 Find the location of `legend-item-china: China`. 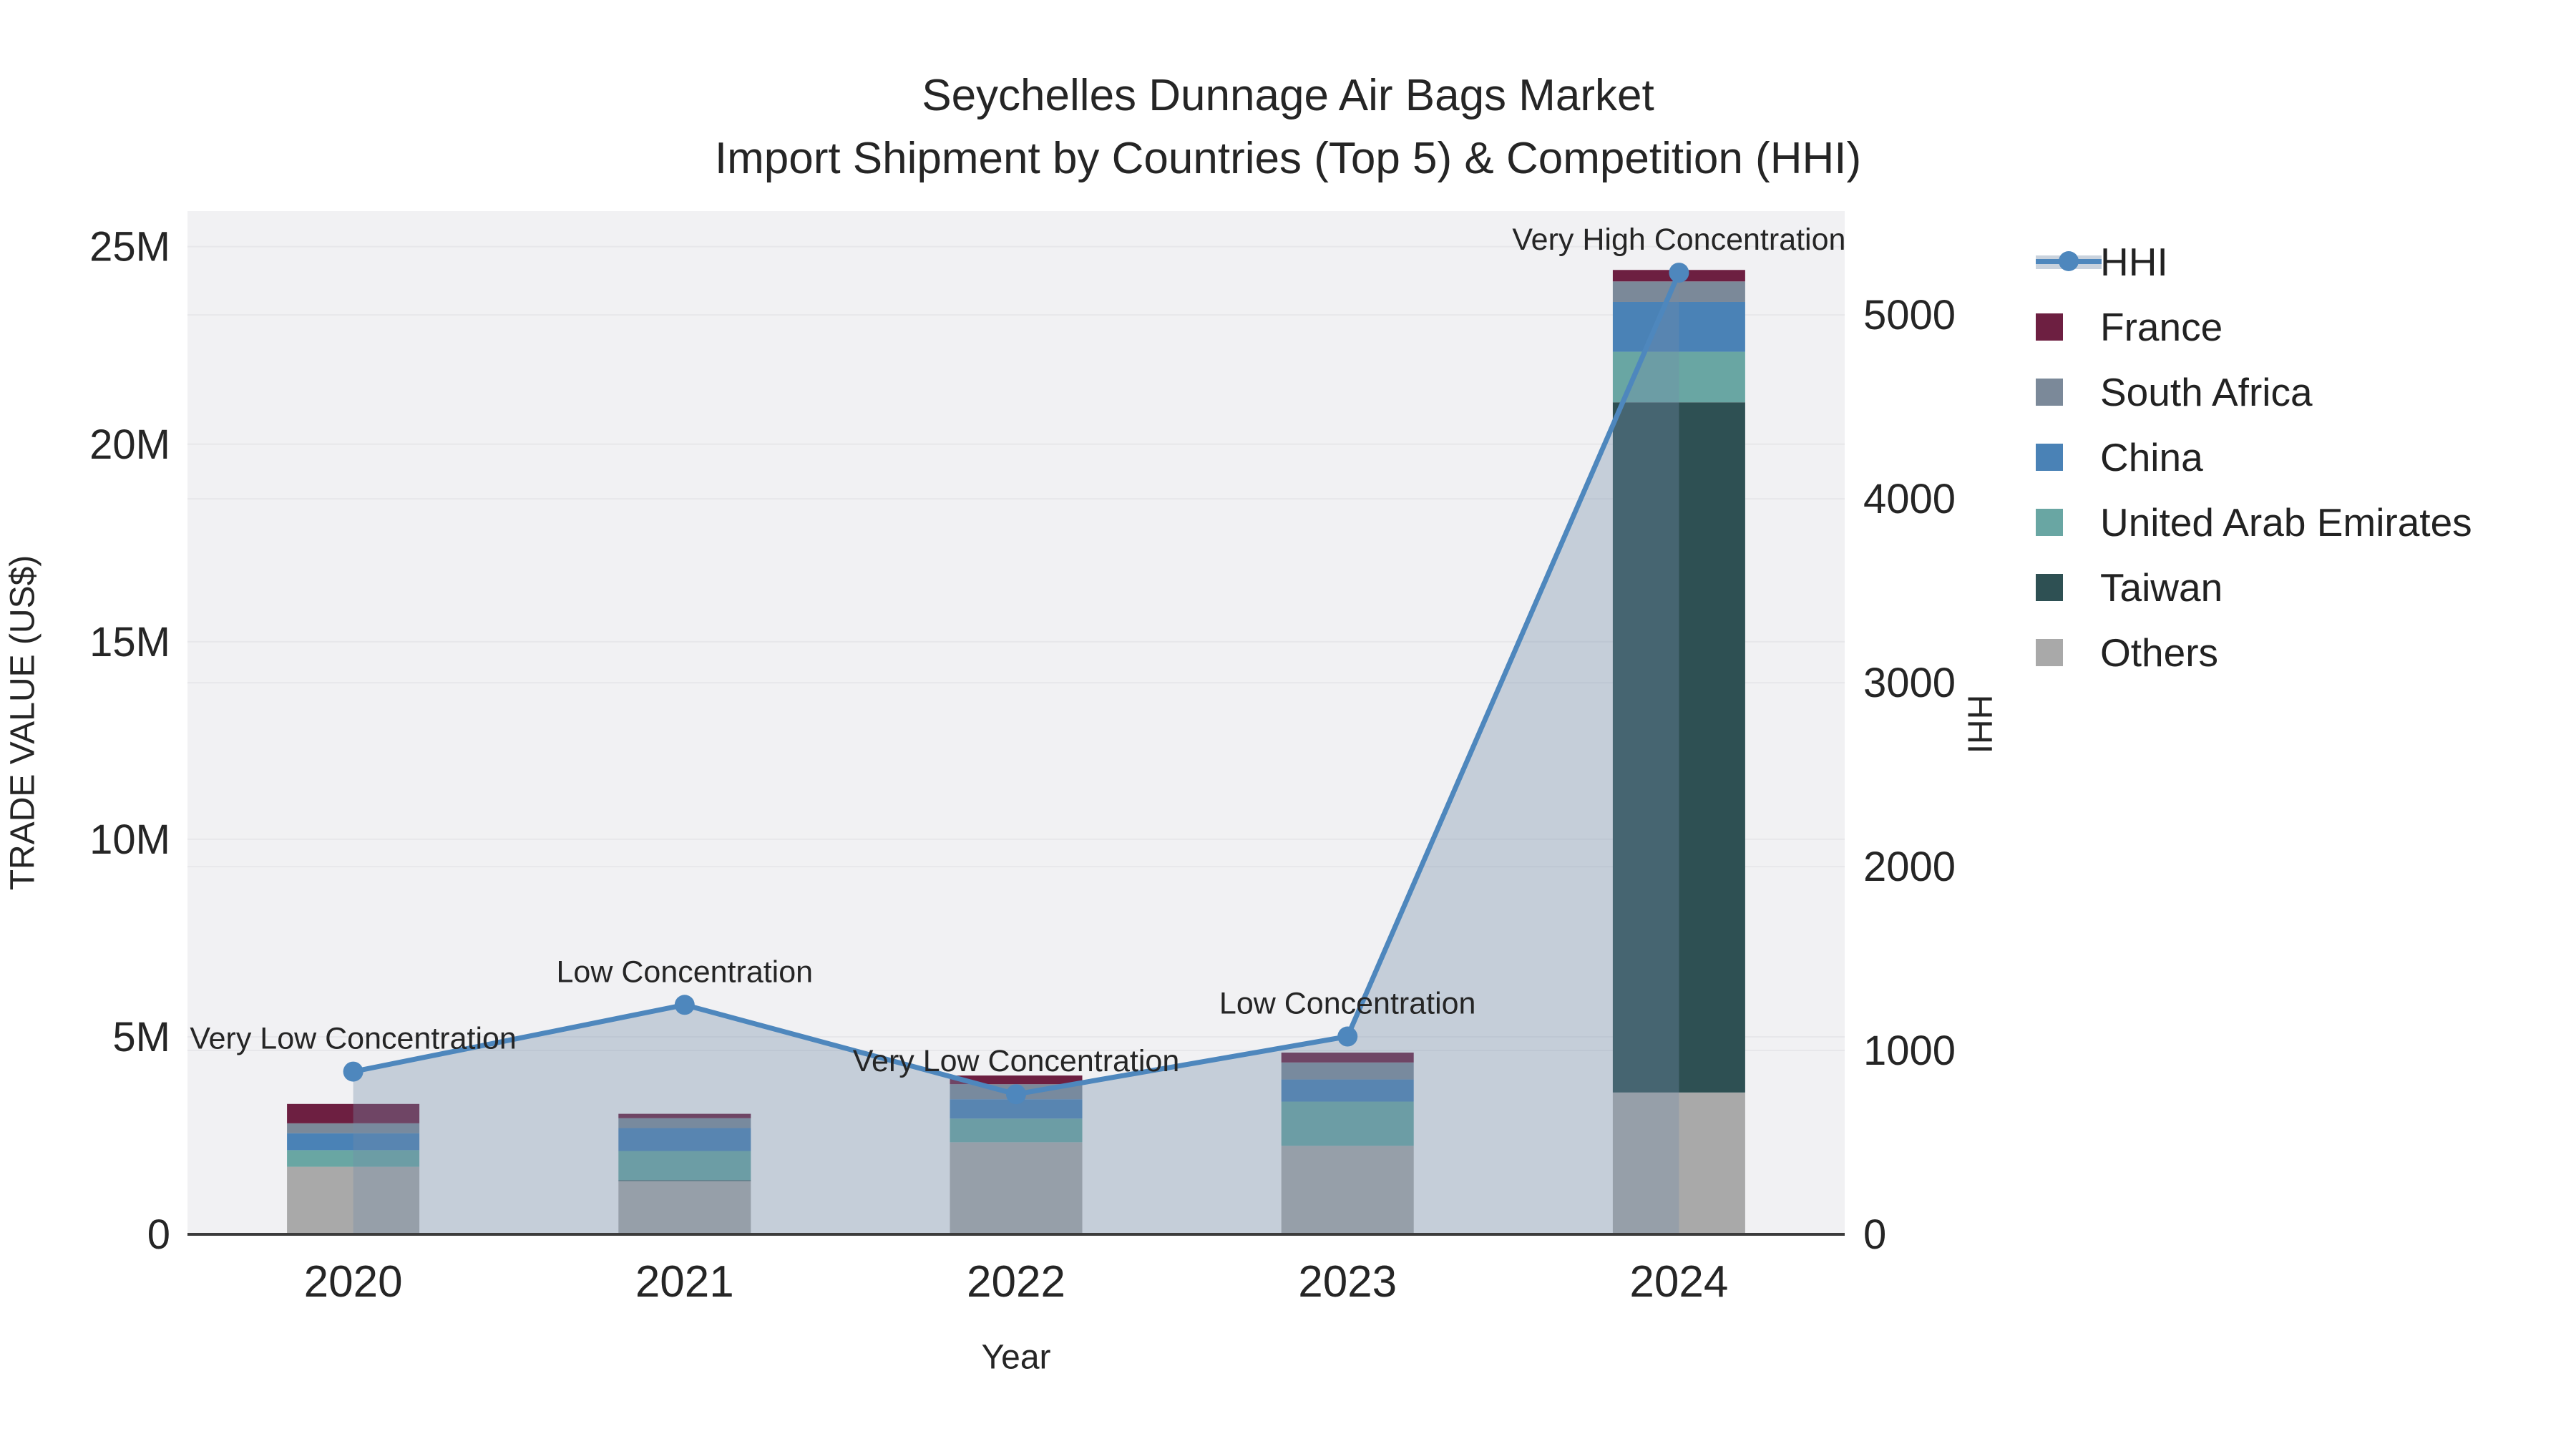

legend-item-china: China is located at coordinates (2254, 456).